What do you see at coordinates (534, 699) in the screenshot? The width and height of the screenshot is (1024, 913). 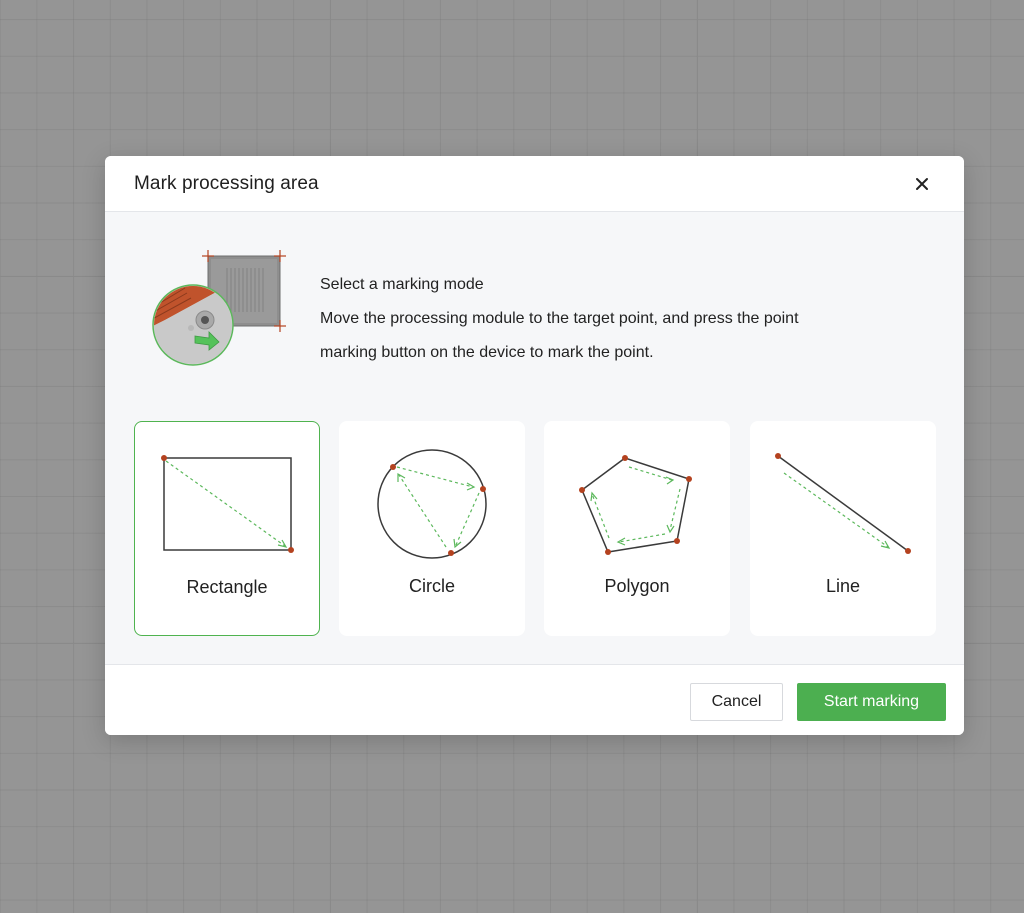 I see `dialog-footer: Cancel Start marking` at bounding box center [534, 699].